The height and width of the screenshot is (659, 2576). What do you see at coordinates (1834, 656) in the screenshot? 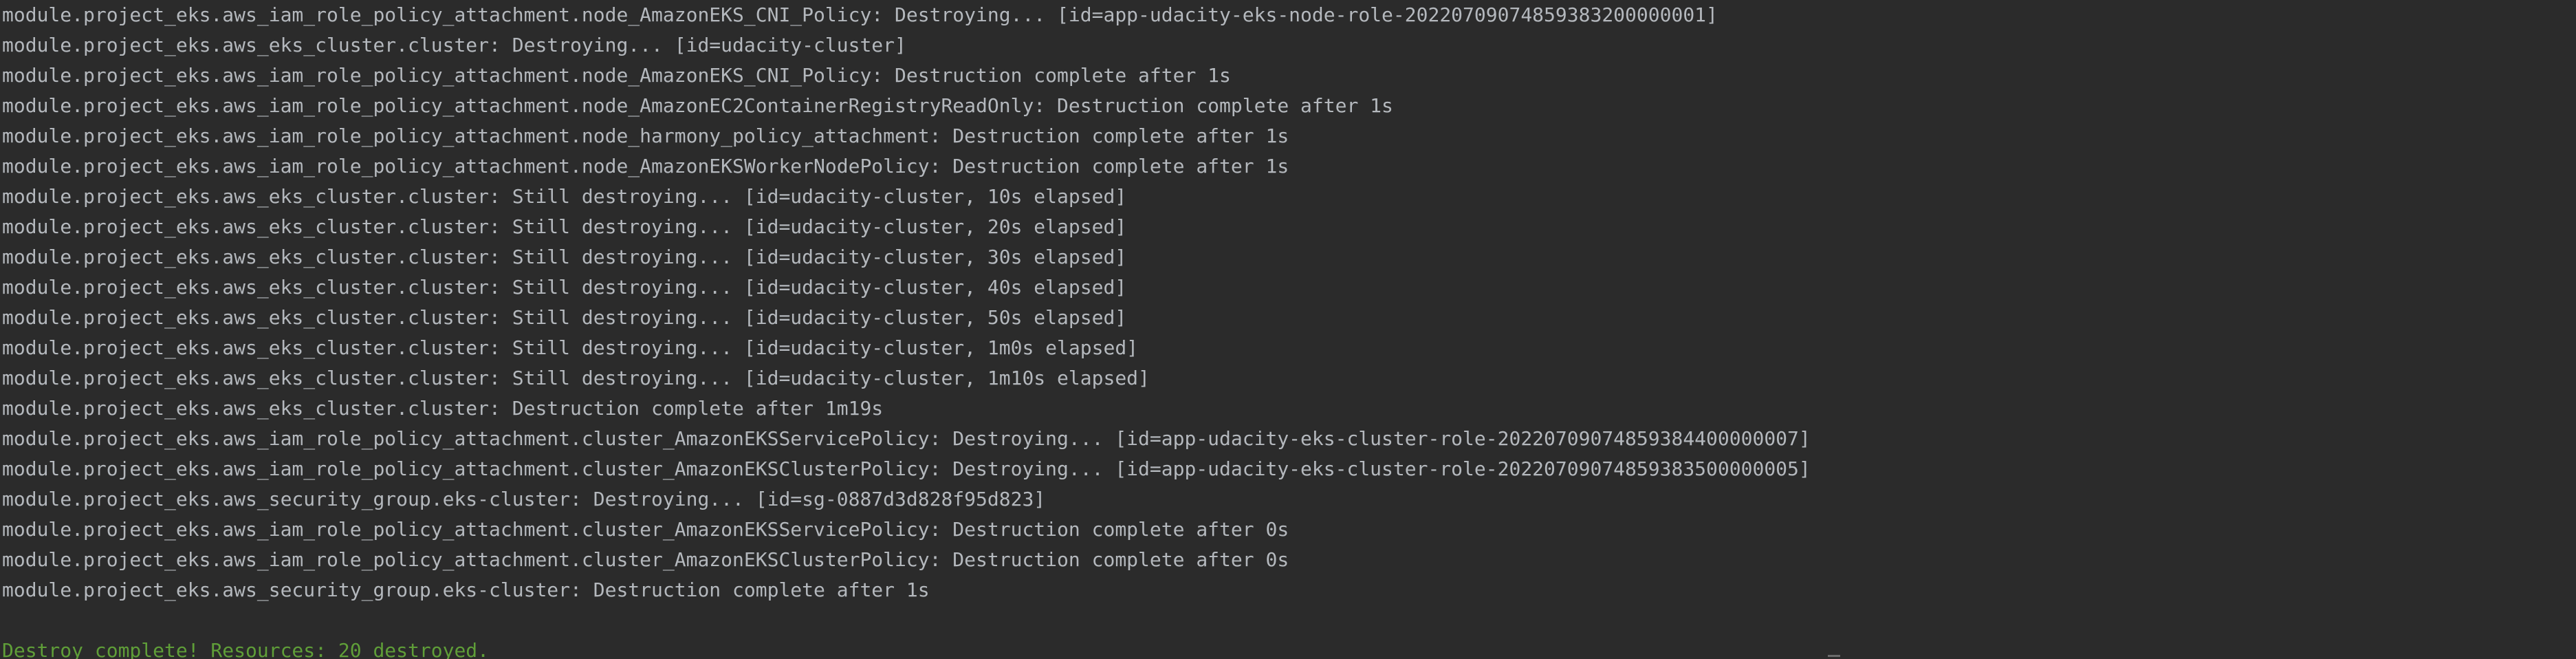
I see `text-cursor` at bounding box center [1834, 656].